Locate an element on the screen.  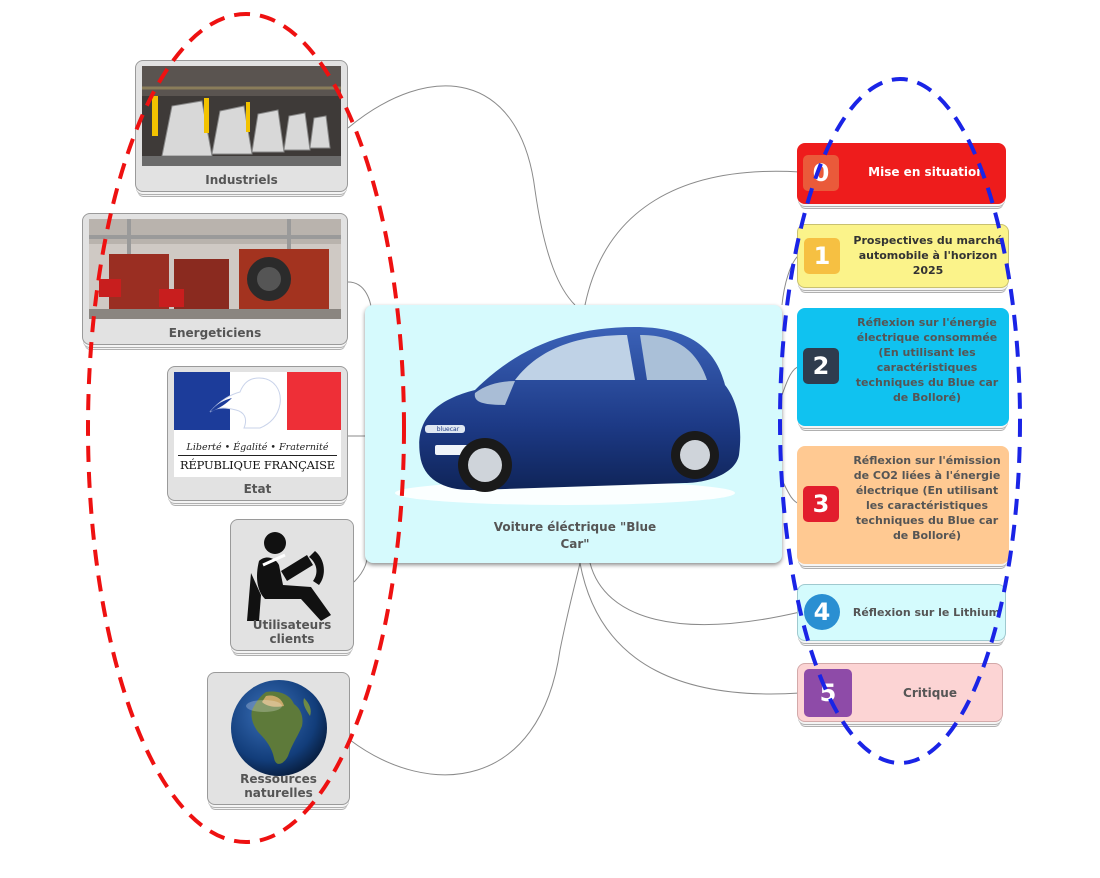
blue-car-icon is located at coordinates (568, 416).